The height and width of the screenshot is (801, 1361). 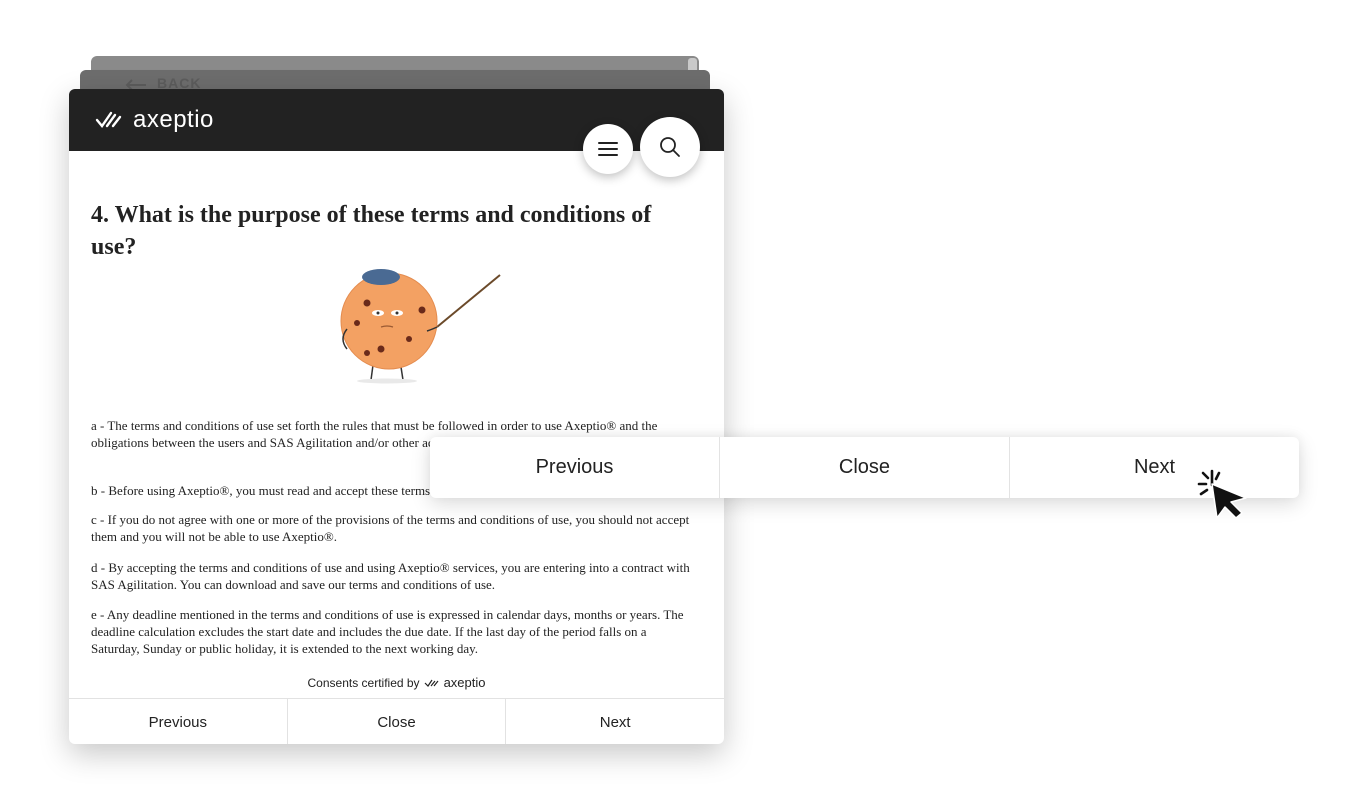 I want to click on menu-button, so click(x=608, y=149).